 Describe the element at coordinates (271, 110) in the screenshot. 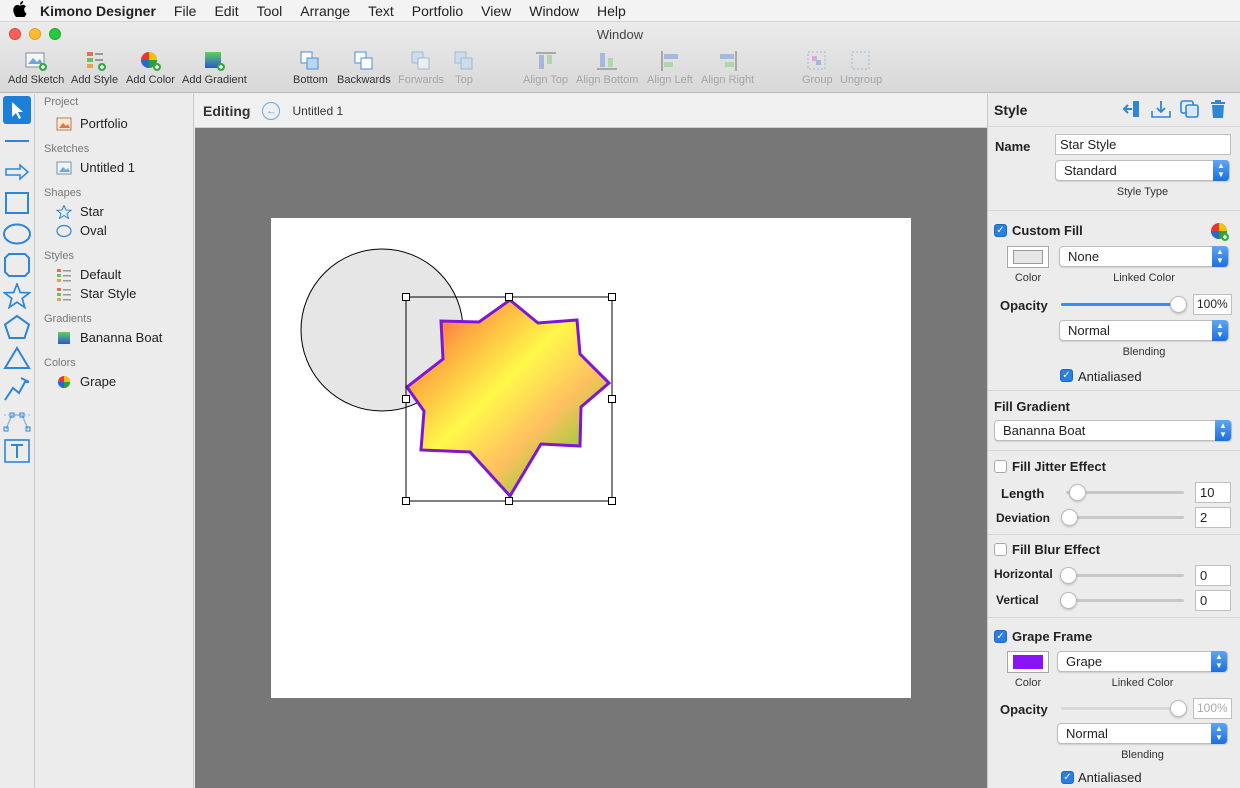

I see `back-arrow-icon: ←` at that location.